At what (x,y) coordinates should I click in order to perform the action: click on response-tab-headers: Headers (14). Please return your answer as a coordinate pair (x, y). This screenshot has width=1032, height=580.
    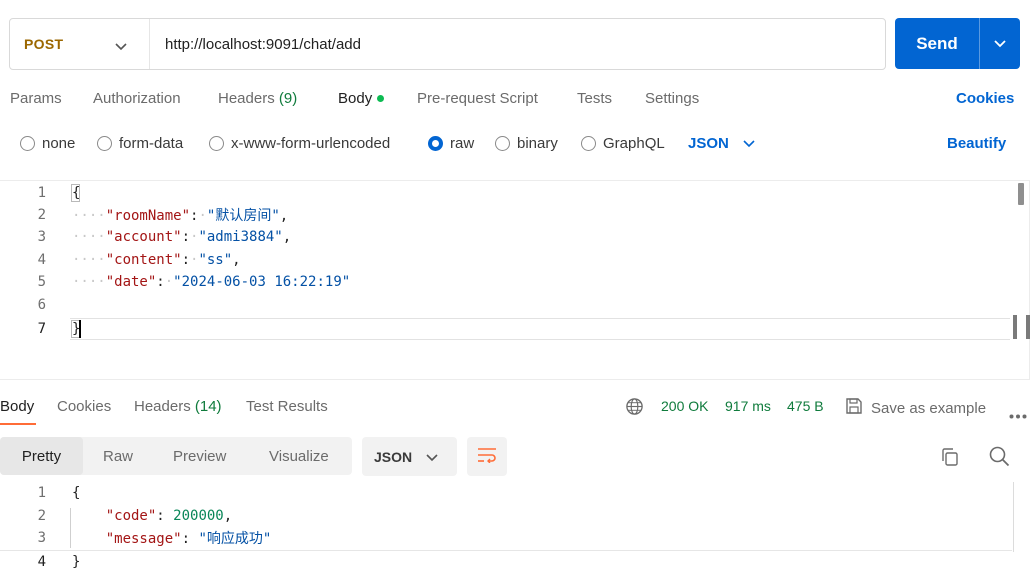
    Looking at the image, I should click on (178, 406).